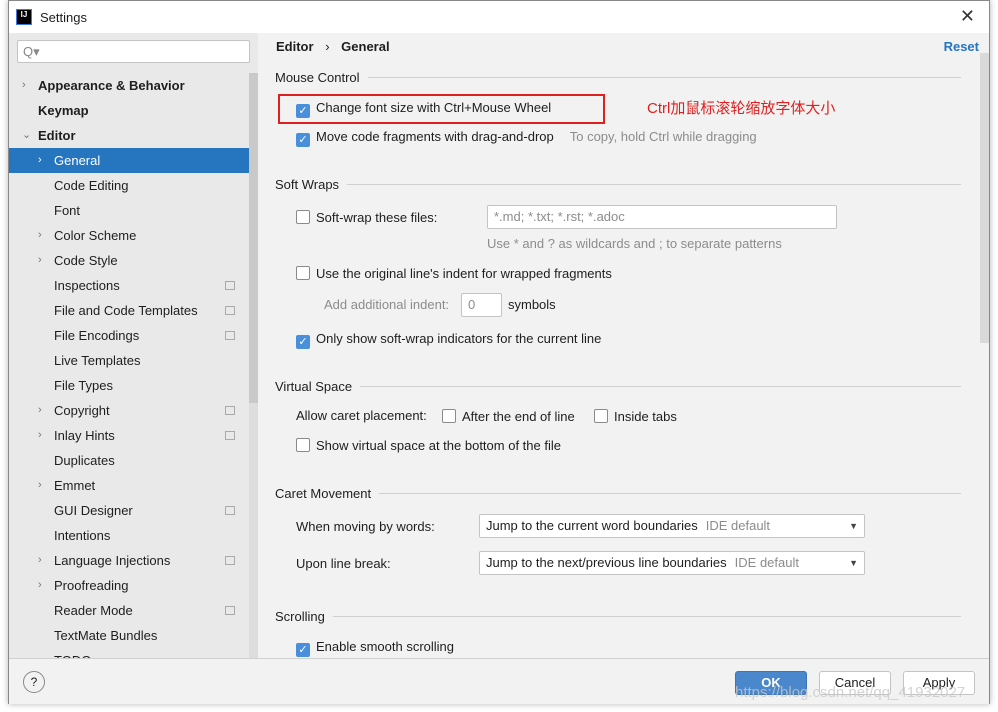 The width and height of the screenshot is (998, 712). I want to click on scrollbar-thumb, so click(253, 238).